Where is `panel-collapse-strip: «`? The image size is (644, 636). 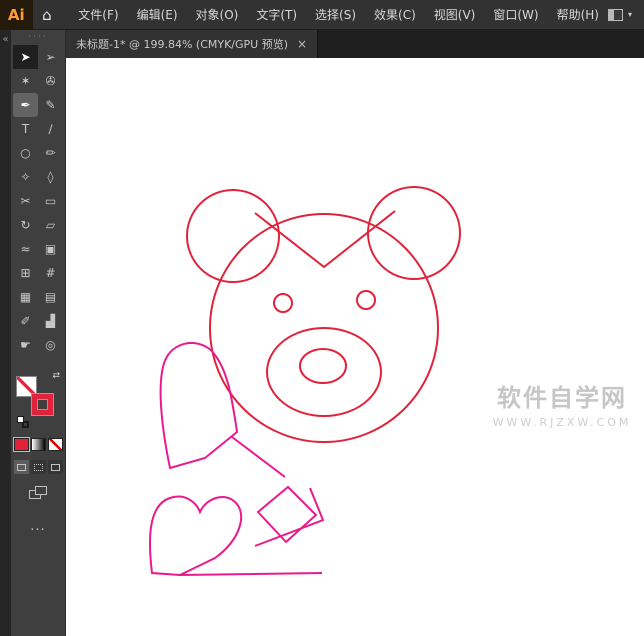 panel-collapse-strip: « is located at coordinates (5, 333).